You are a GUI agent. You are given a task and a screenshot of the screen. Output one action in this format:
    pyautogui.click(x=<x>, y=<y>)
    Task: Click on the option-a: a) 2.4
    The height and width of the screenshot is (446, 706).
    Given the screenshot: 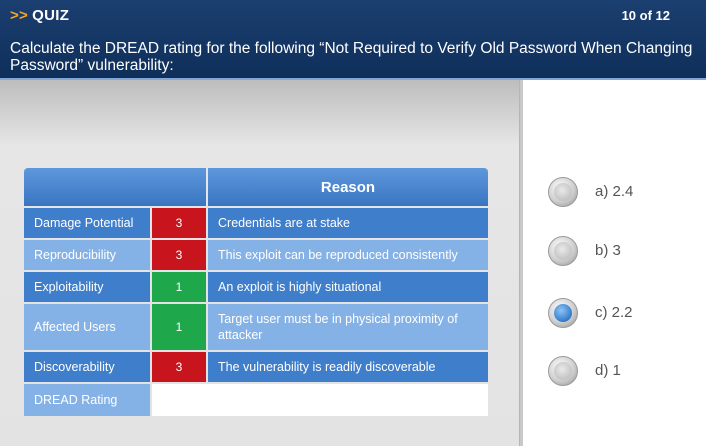 What is the action you would take?
    pyautogui.click(x=623, y=192)
    